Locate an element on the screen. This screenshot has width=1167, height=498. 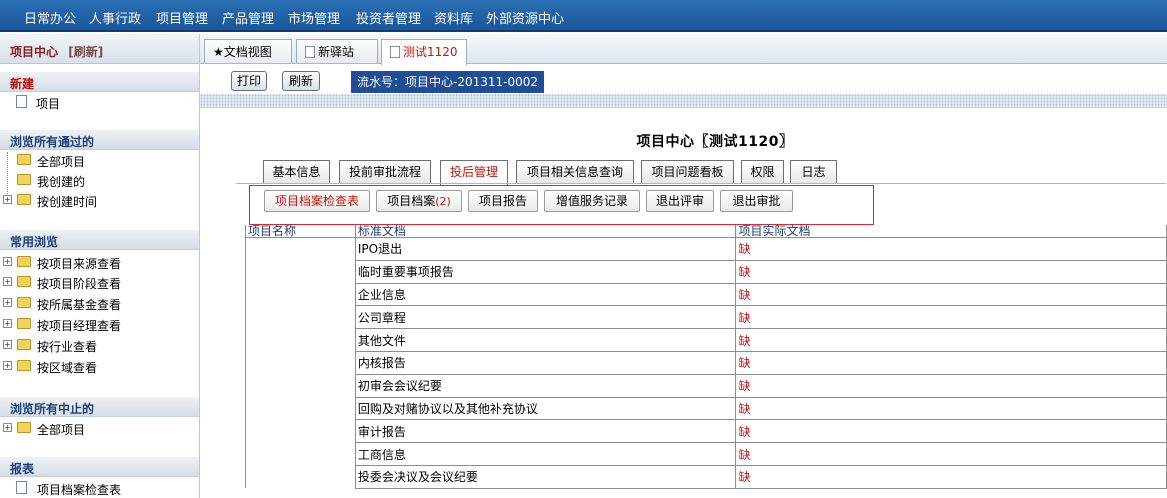
subtab-exit-approval: 退出审批 is located at coordinates (756, 201).